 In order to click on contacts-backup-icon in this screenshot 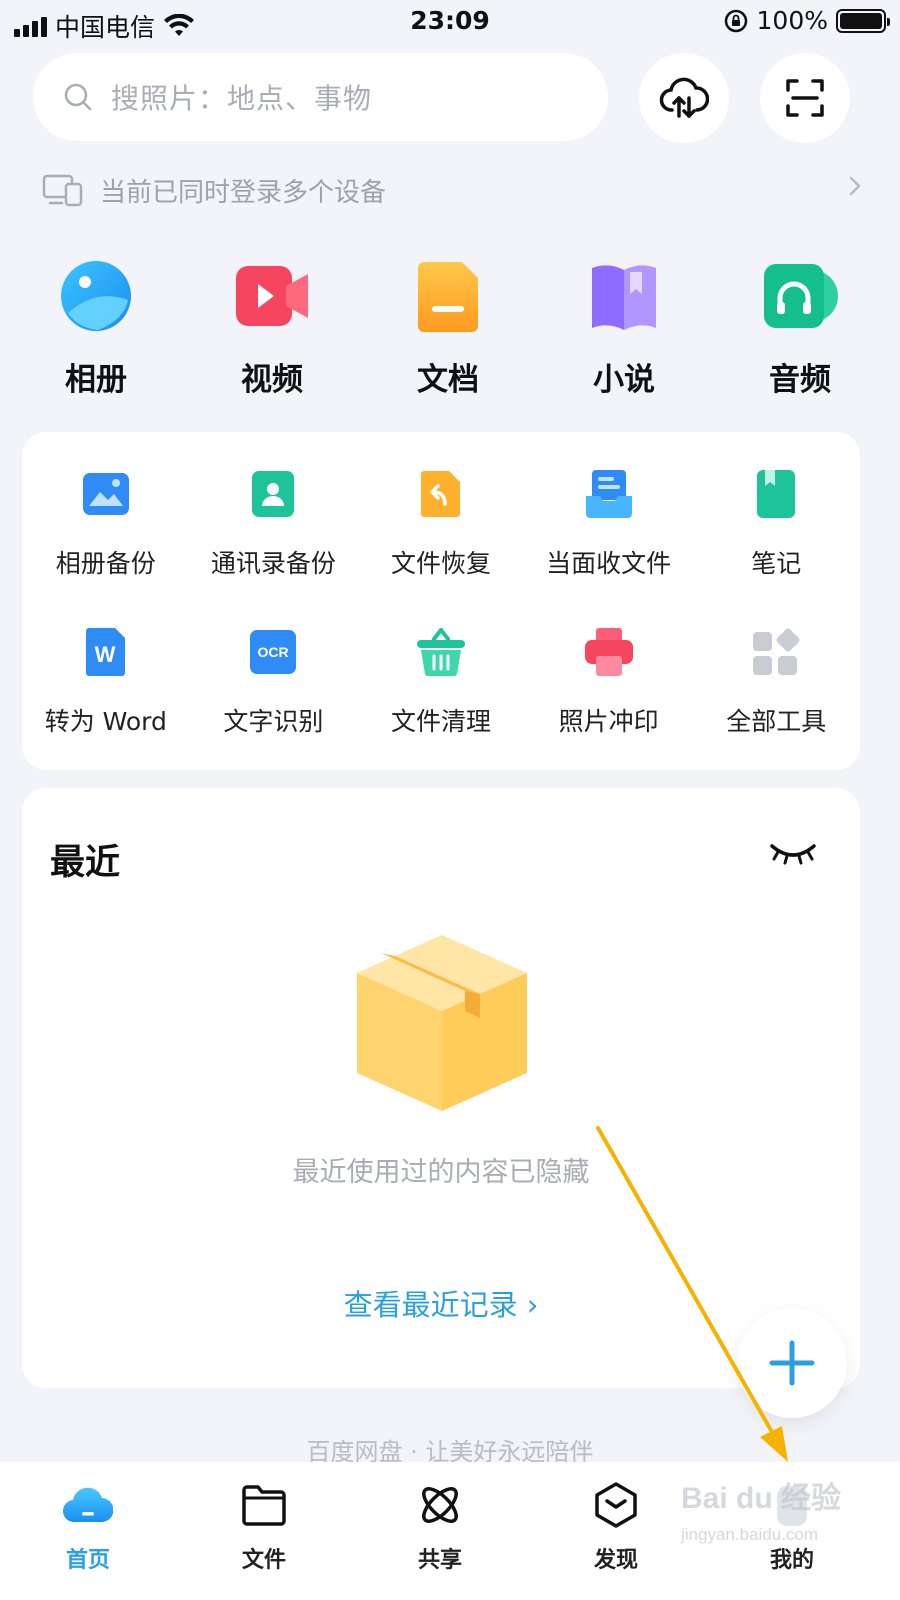, I will do `click(273, 494)`.